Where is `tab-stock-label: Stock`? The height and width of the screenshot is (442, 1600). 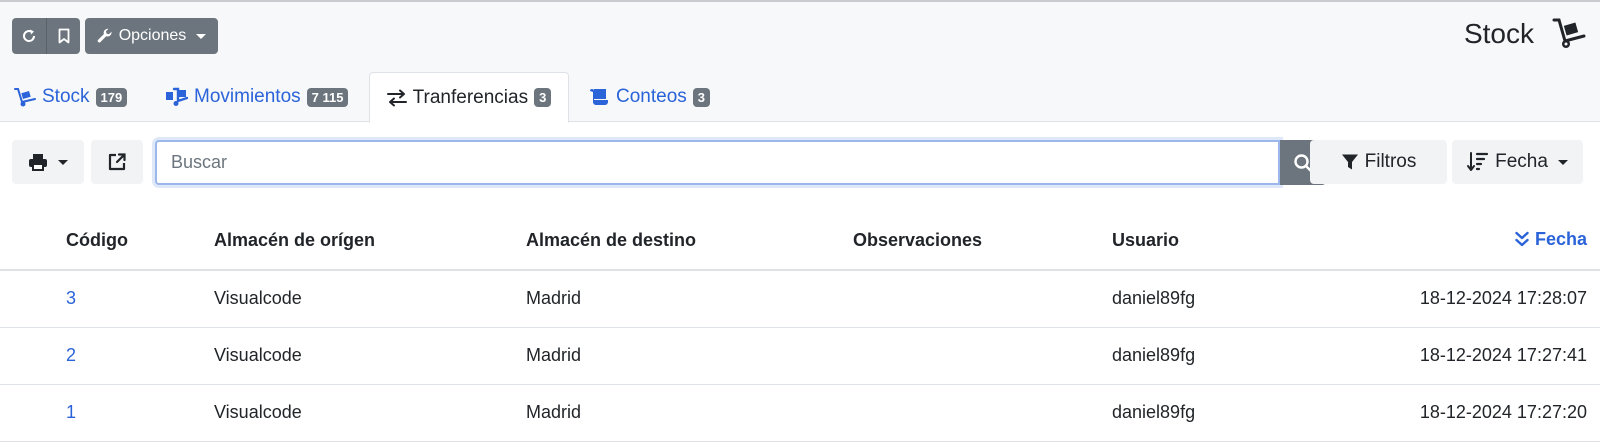 tab-stock-label: Stock is located at coordinates (66, 96).